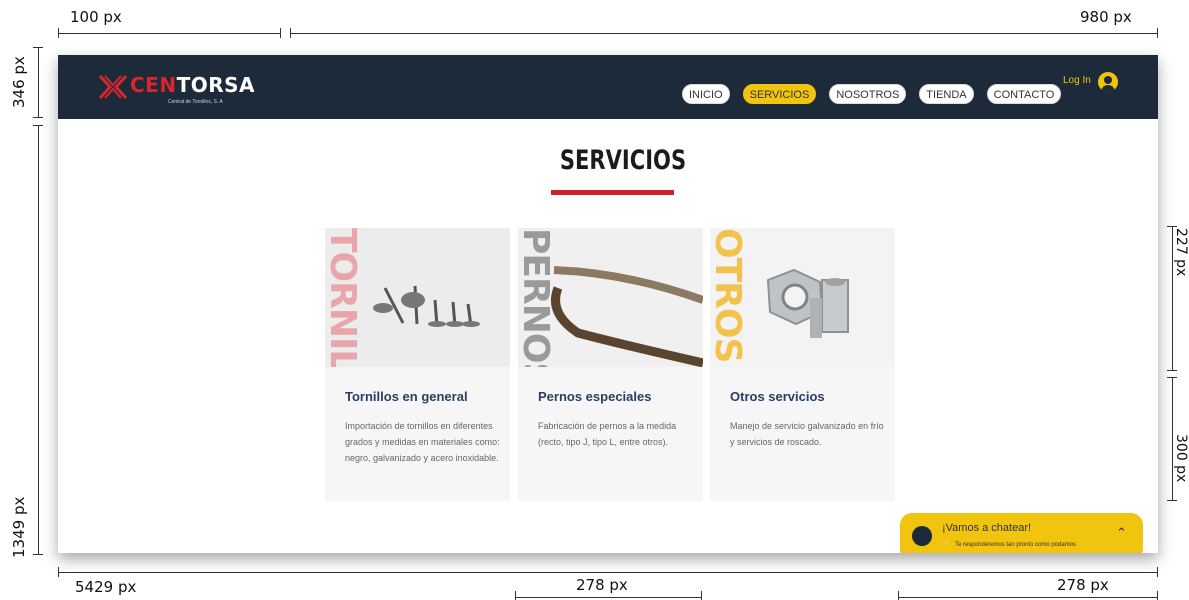 The height and width of the screenshot is (600, 1189). Describe the element at coordinates (19, 527) in the screenshot. I see `dim-label-left-bottom: 1349 px` at that location.